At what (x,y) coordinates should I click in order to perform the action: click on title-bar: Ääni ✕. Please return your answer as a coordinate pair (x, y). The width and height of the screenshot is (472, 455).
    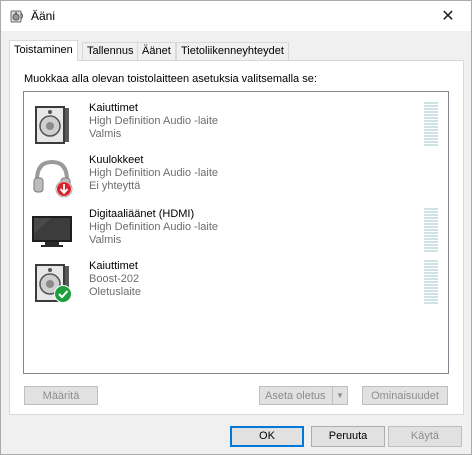
    Looking at the image, I should click on (236, 16).